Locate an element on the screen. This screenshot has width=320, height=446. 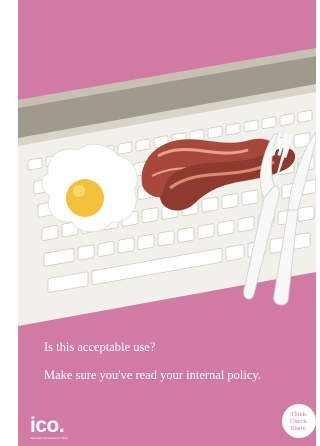
badge-line-check: Check. is located at coordinates (299, 421).